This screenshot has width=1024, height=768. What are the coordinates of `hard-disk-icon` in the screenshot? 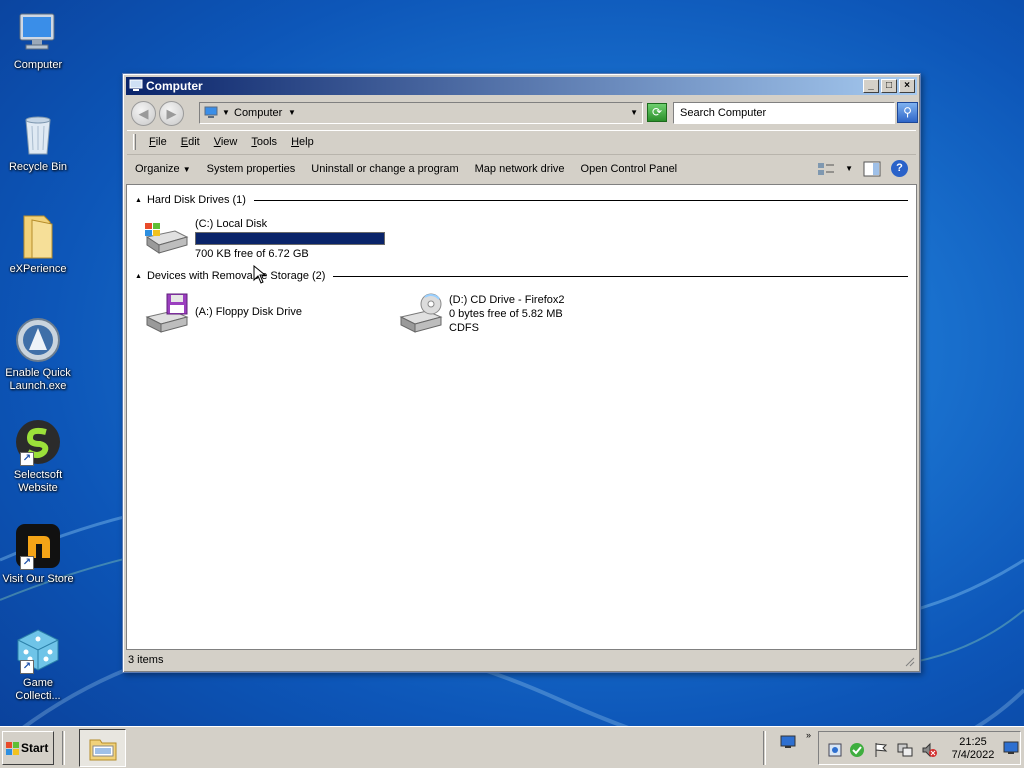 It's located at (167, 238).